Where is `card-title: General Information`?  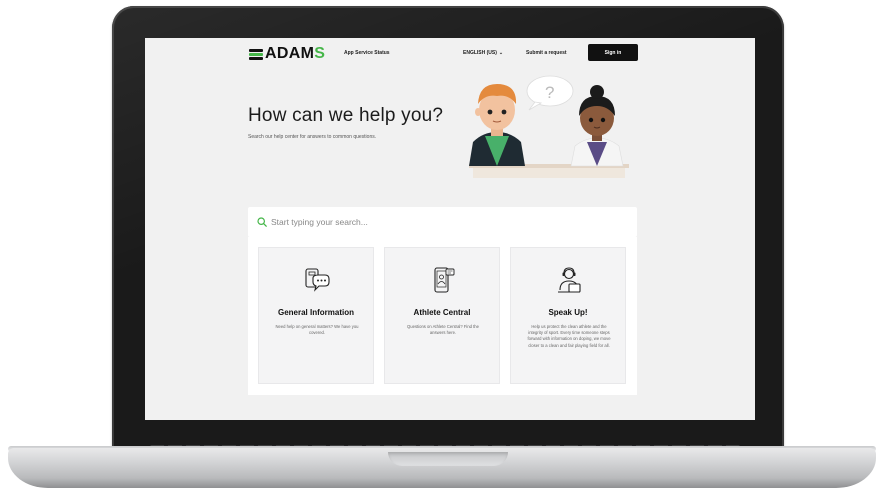
card-title: General Information is located at coordinates (315, 312).